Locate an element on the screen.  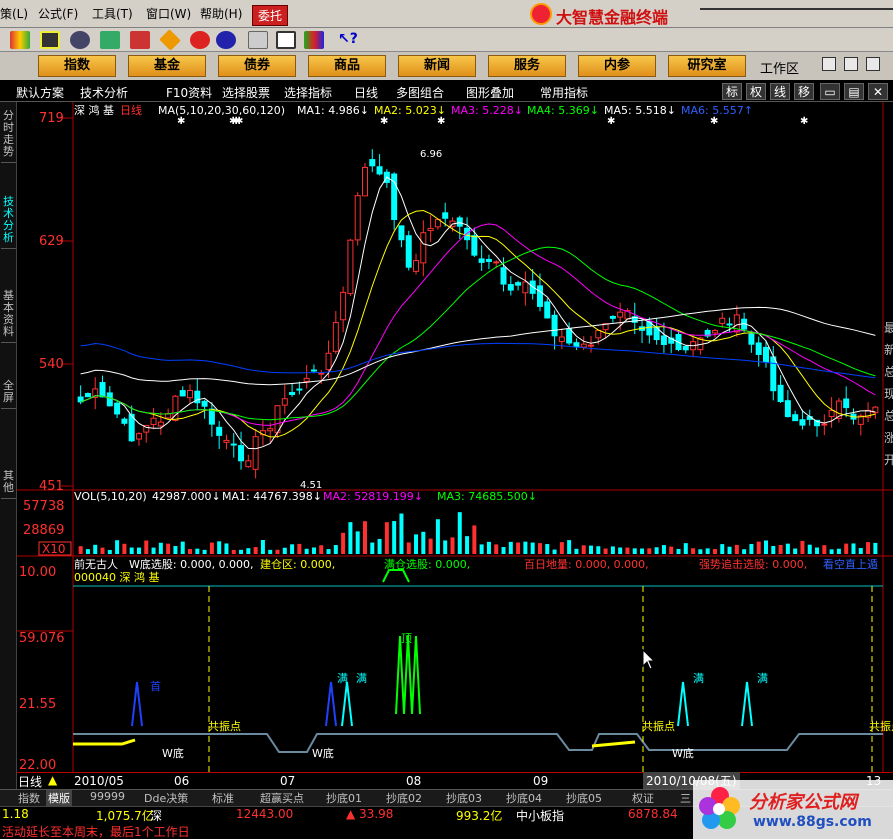
full-label-1: 满 is located at coordinates (342, 678).